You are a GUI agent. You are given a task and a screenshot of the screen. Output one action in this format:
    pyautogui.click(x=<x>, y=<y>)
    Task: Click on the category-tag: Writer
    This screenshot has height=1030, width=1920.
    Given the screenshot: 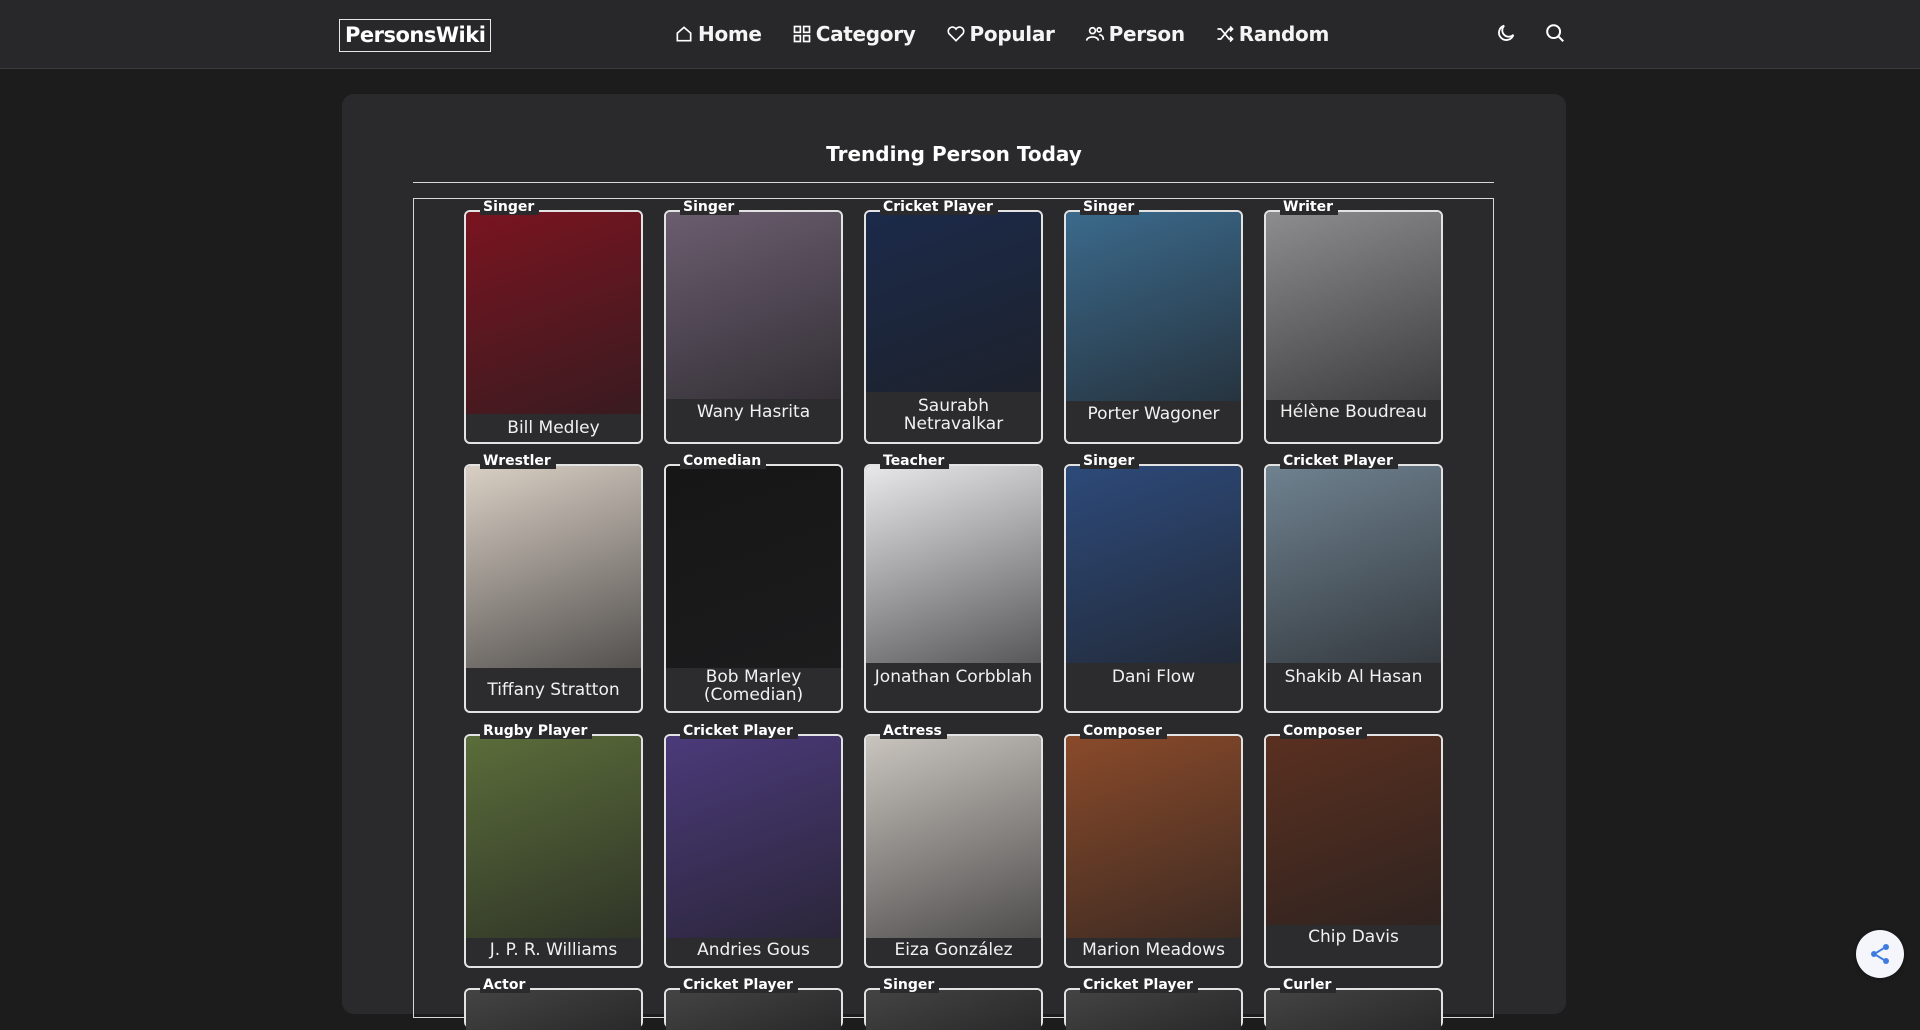 What is the action you would take?
    pyautogui.click(x=1309, y=207)
    